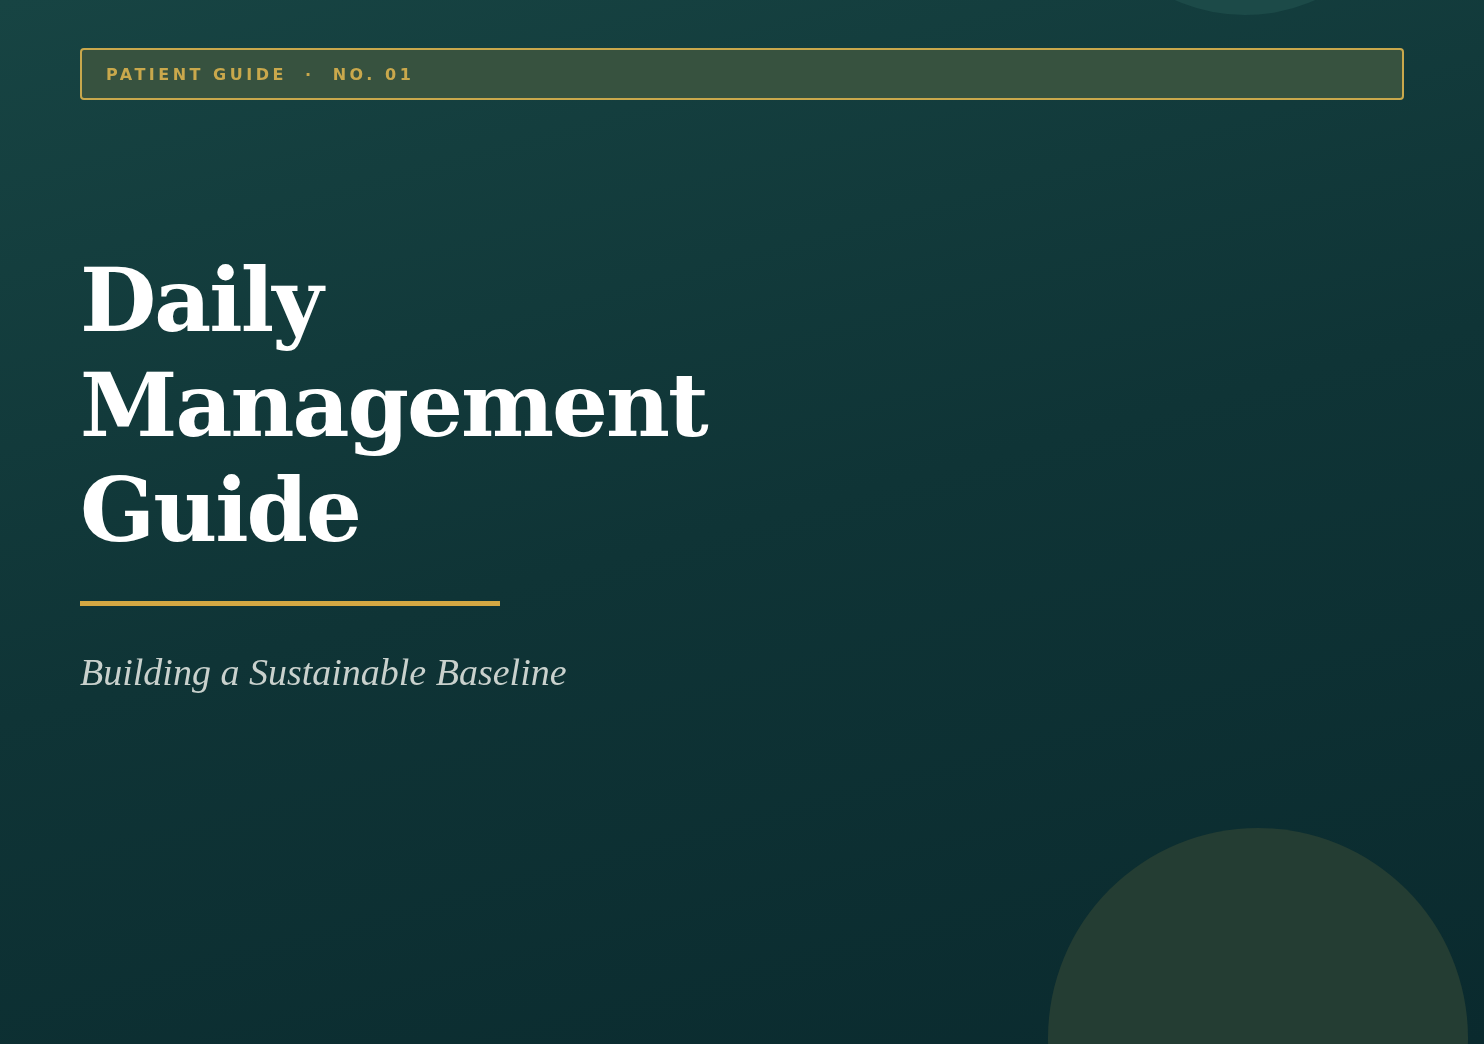 Image resolution: width=1484 pixels, height=1044 pixels. I want to click on badge-label: PATIENT GUIDE · NO. 01, so click(260, 74).